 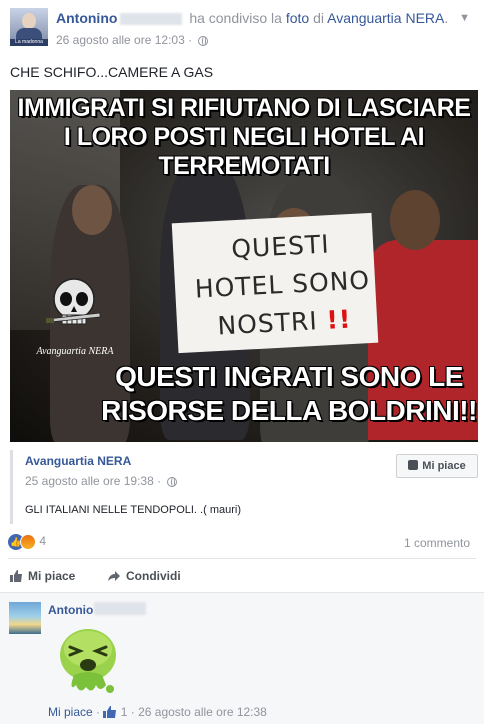 I want to click on shared-post-meta: 25 agosto alle ore 19:38 ·, so click(x=101, y=481).